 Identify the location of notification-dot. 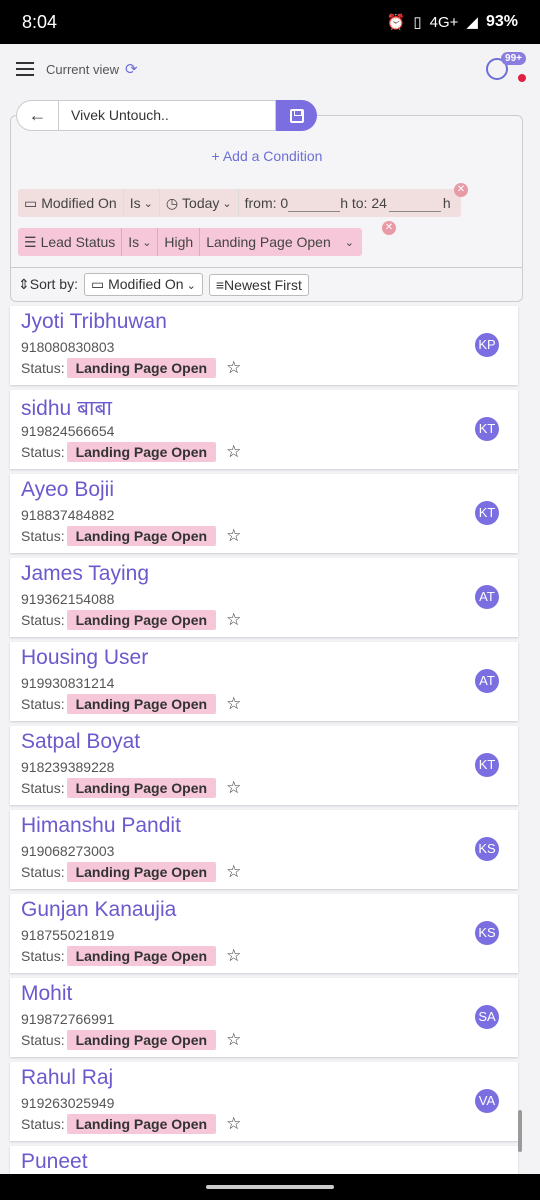
(522, 78).